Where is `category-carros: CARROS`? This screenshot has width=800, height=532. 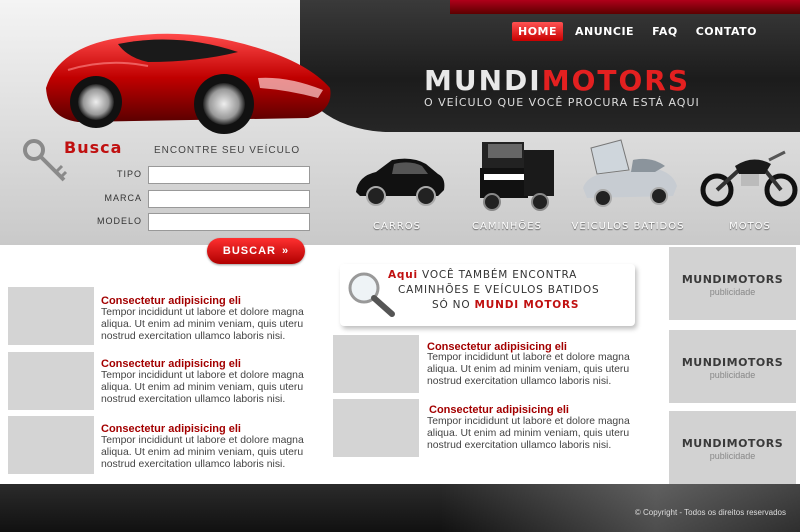 category-carros: CARROS is located at coordinates (397, 185).